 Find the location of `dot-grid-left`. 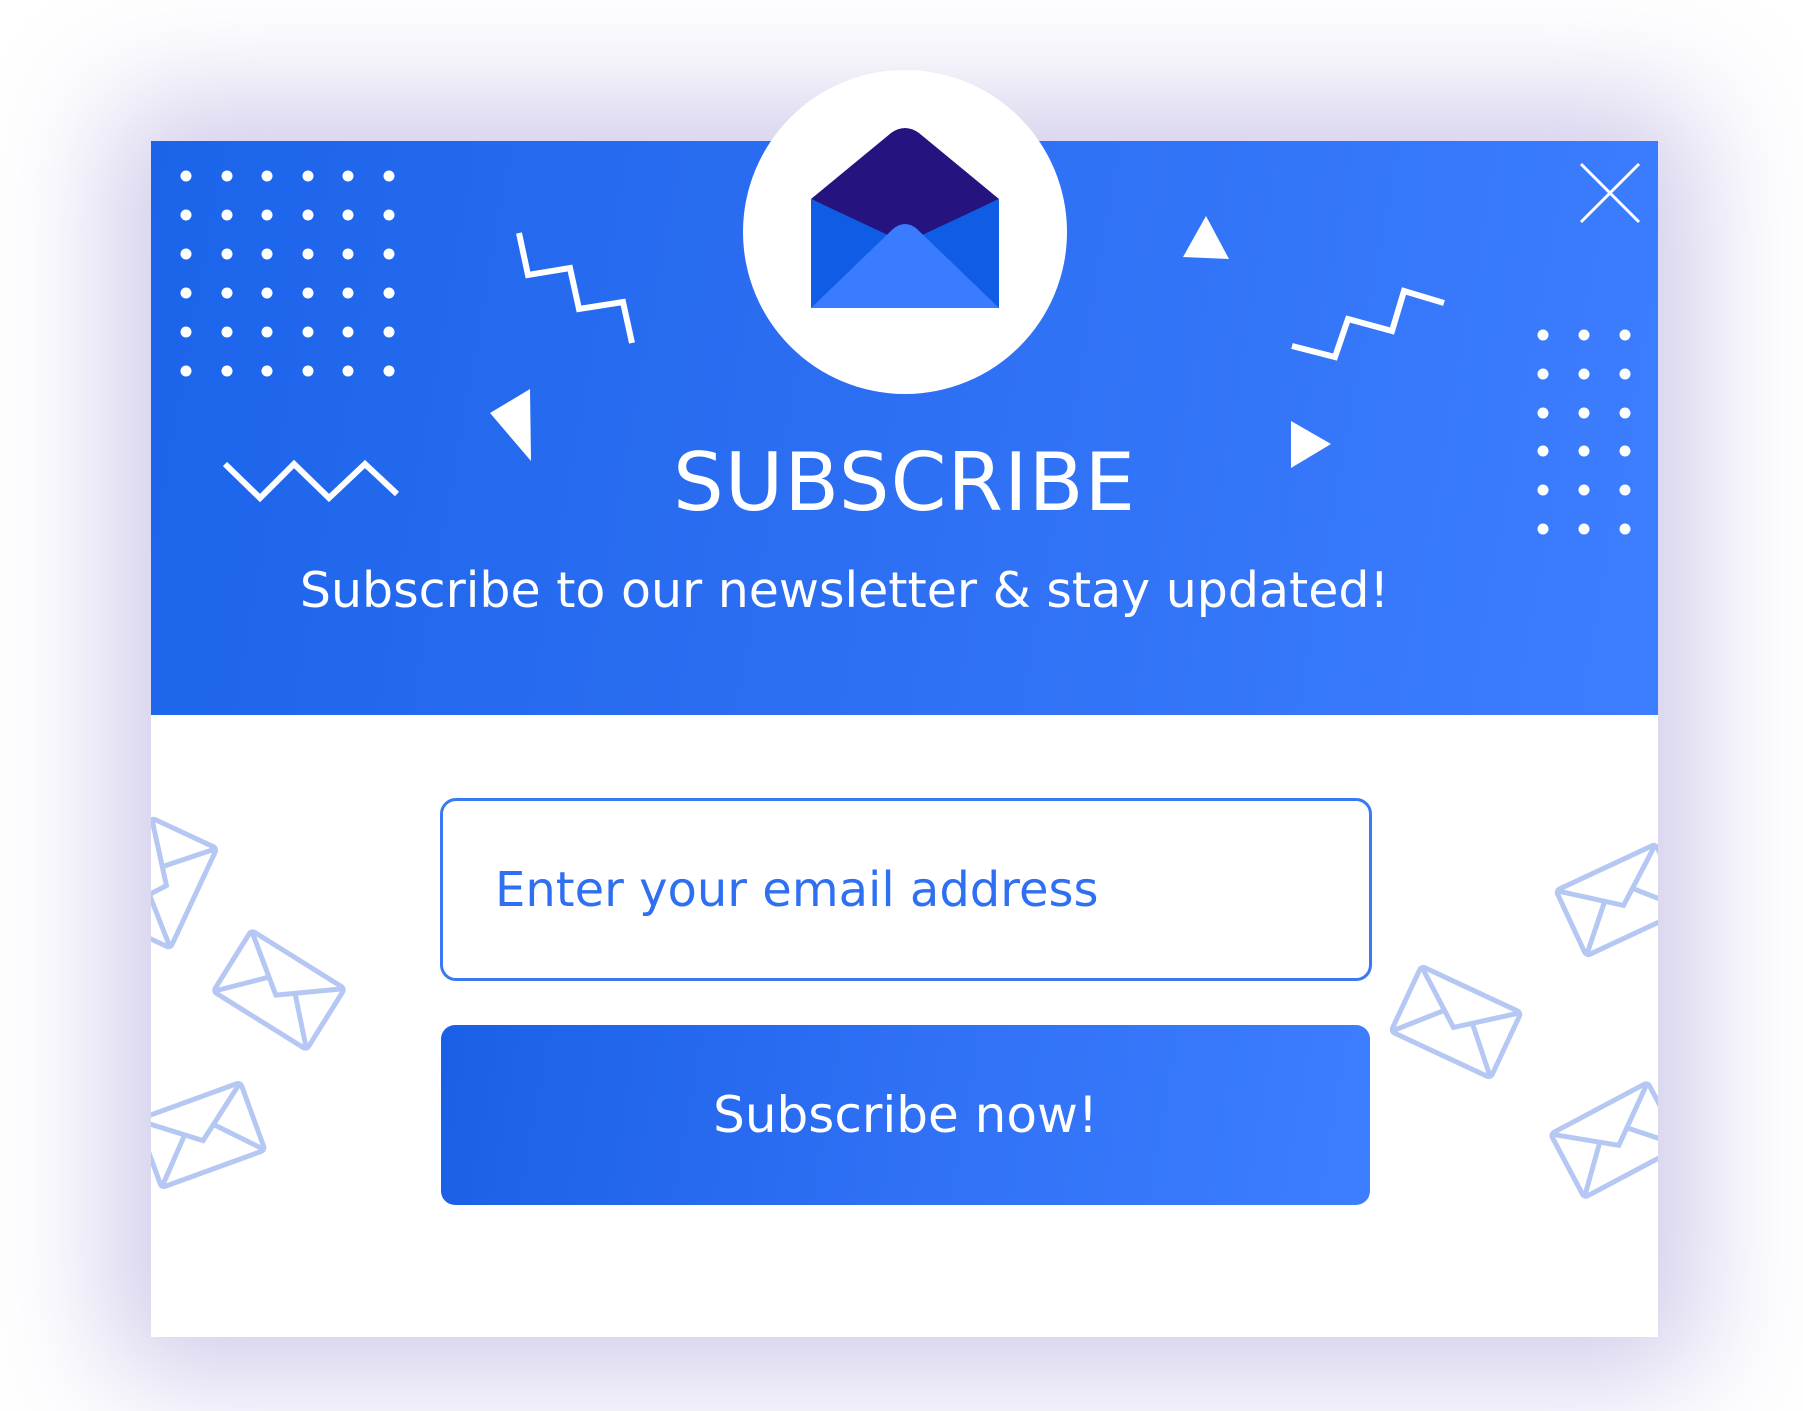

dot-grid-left is located at coordinates (287, 273).